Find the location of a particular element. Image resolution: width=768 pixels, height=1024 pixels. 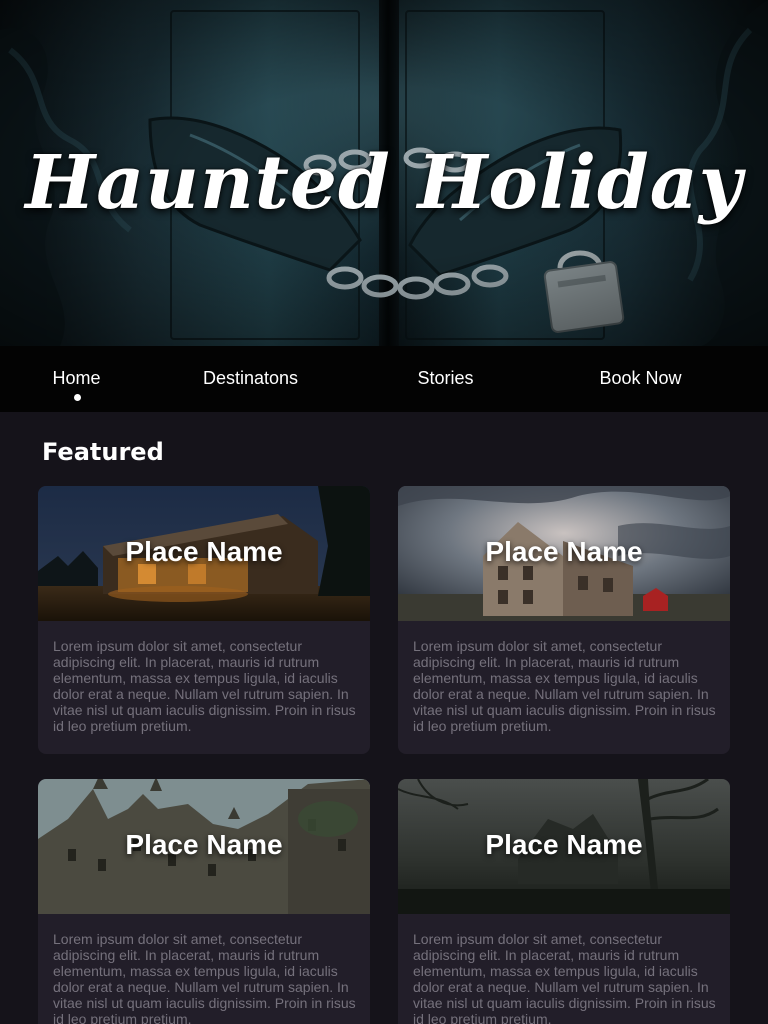

nav-item-home: Home is located at coordinates (76, 379).